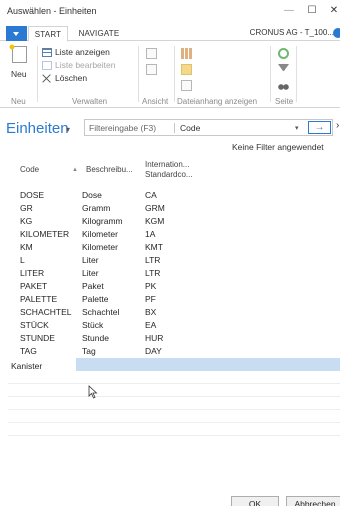  I want to click on expand-icon: ›, so click(337, 125).